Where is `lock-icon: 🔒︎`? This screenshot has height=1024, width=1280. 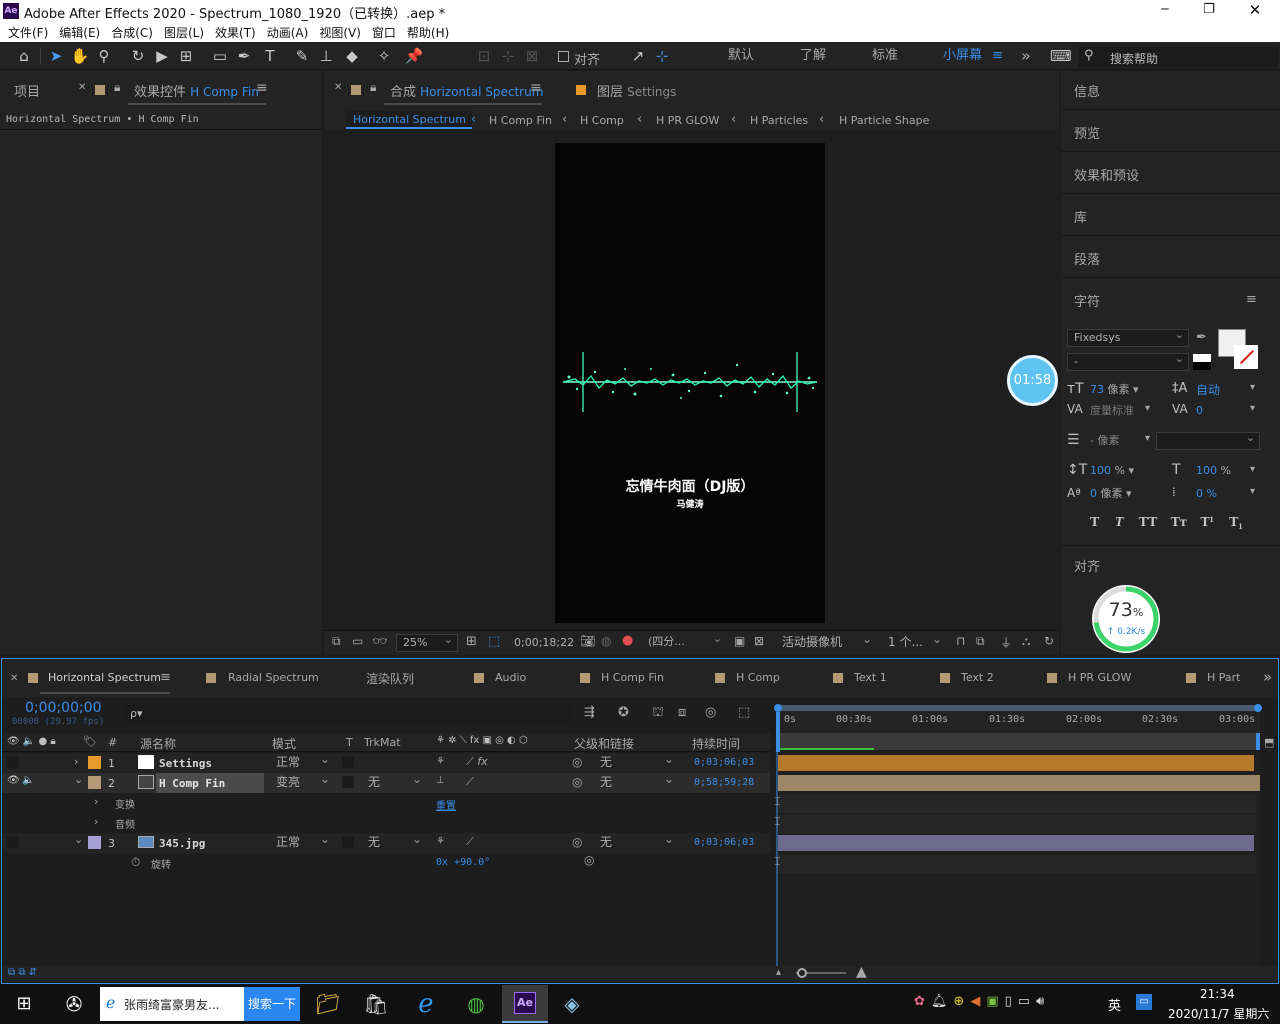 lock-icon: 🔒︎ is located at coordinates (117, 87).